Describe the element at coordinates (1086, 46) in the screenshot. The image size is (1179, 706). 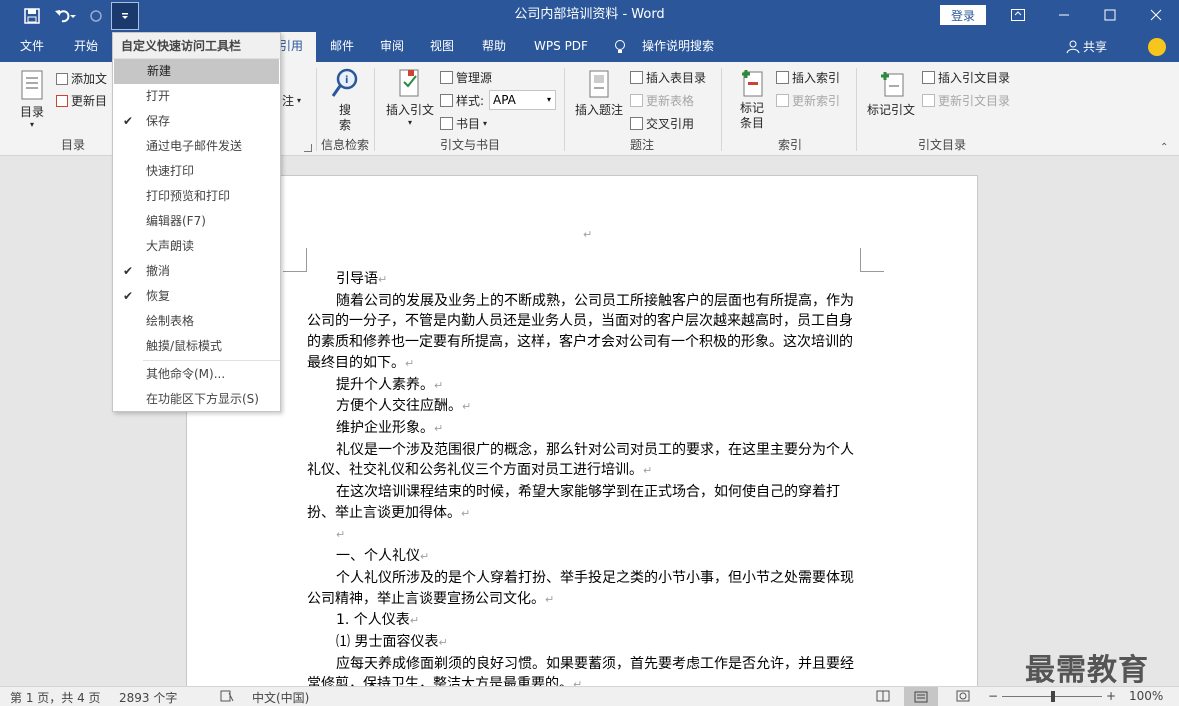
I see `share-button: 共享` at that location.